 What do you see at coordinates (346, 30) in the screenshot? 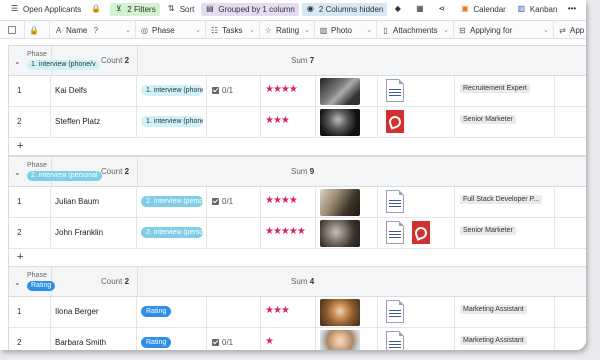
I see `column-header-photo: ▧ Photo ⌄` at bounding box center [346, 30].